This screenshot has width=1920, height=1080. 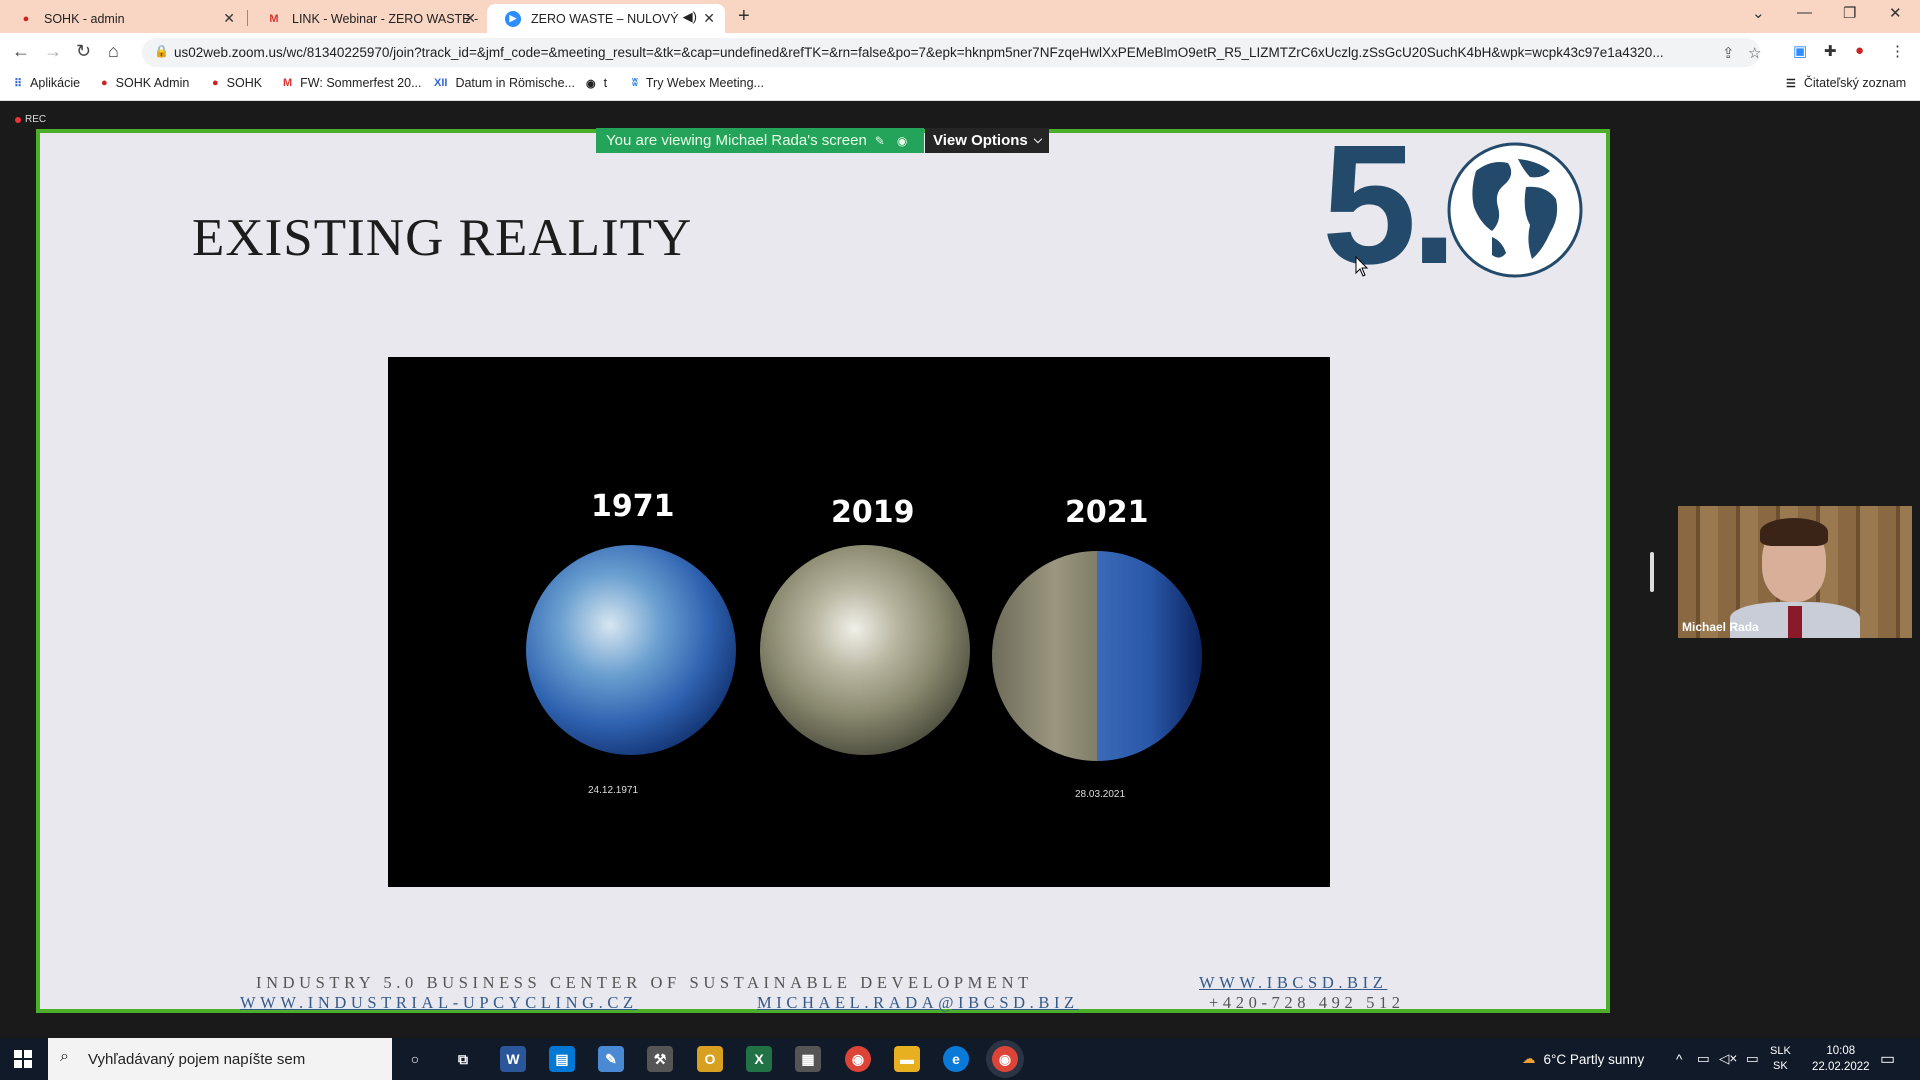 What do you see at coordinates (1795, 622) in the screenshot?
I see `participant-tie` at bounding box center [1795, 622].